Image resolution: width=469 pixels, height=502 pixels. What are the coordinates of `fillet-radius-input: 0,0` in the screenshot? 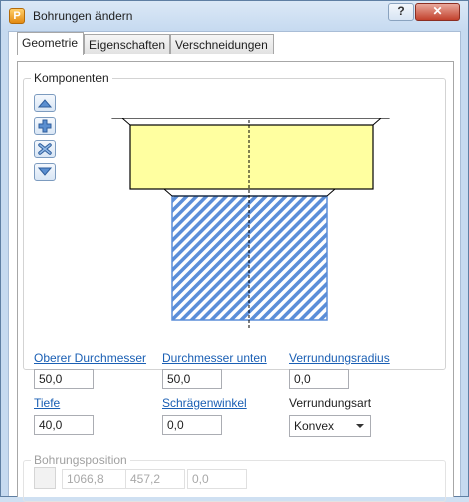 It's located at (319, 379).